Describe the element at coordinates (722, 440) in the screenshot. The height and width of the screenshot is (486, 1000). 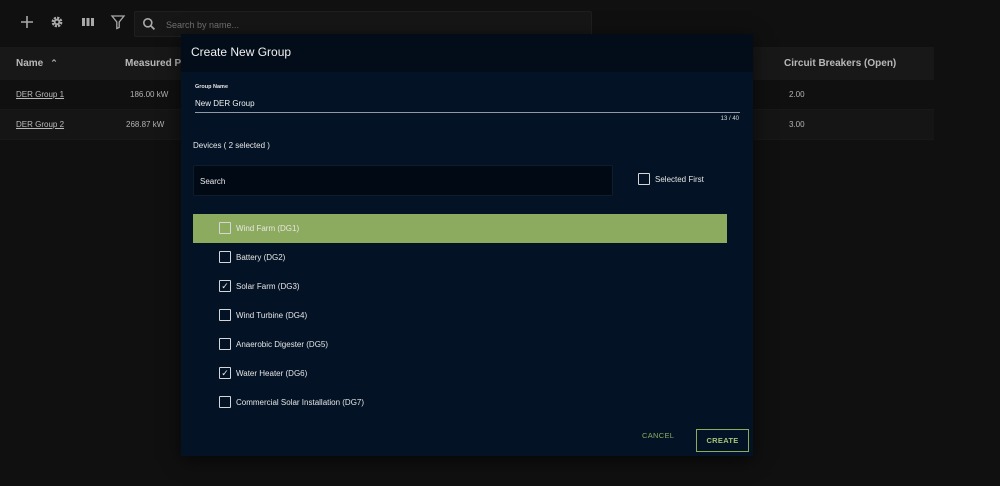
I see `create-button: CREATE` at that location.